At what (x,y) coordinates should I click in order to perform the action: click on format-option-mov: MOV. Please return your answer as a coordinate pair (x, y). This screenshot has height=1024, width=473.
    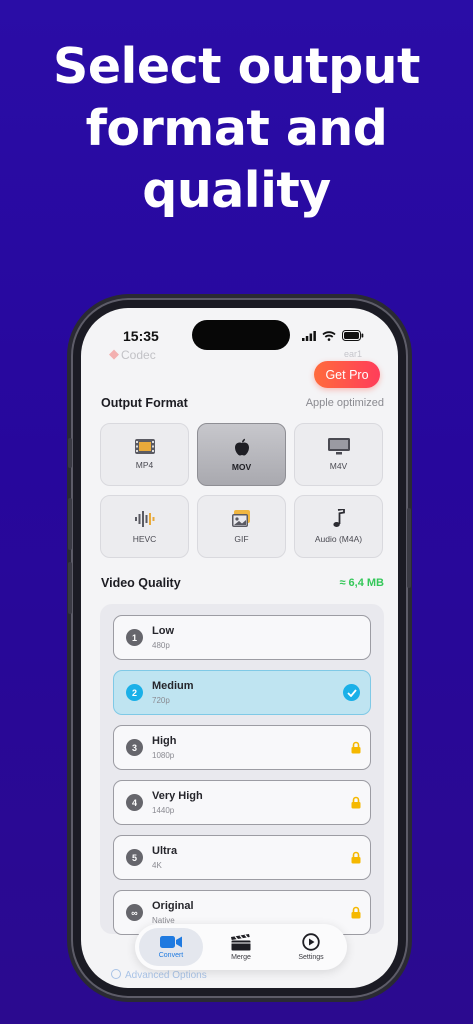
    Looking at the image, I should click on (241, 454).